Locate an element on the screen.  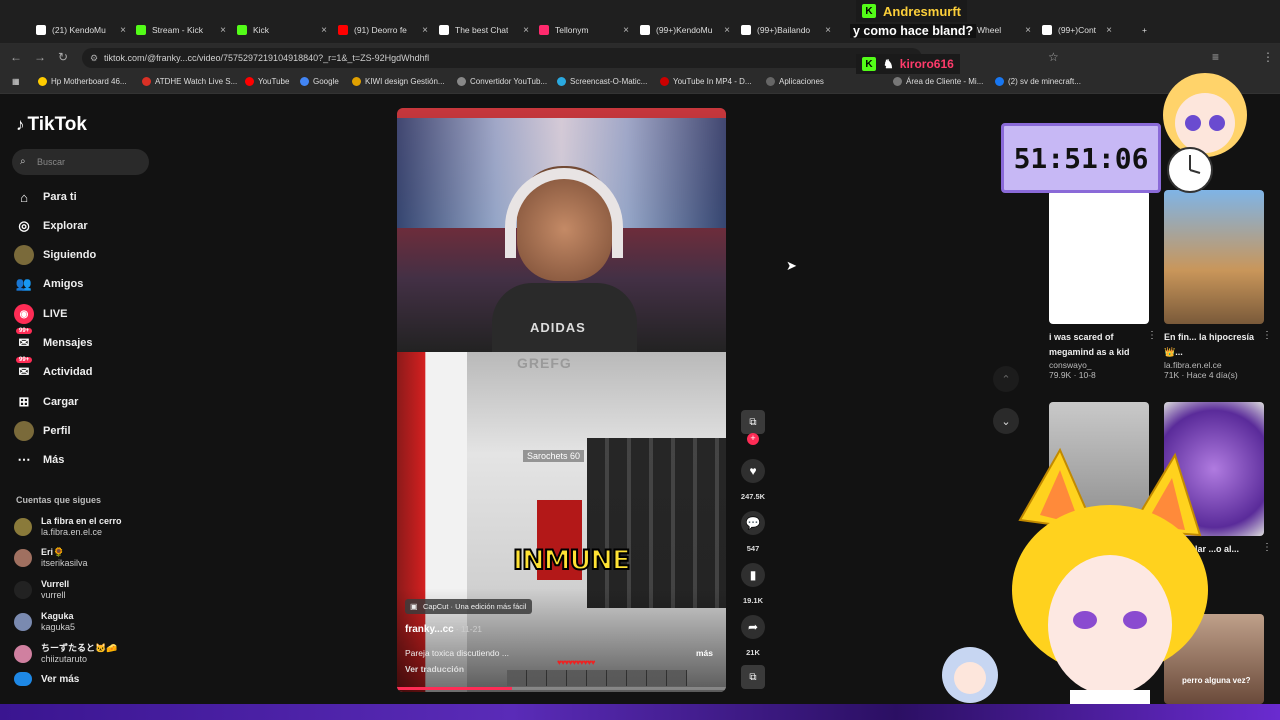
follow-button: + is located at coordinates (753, 439).